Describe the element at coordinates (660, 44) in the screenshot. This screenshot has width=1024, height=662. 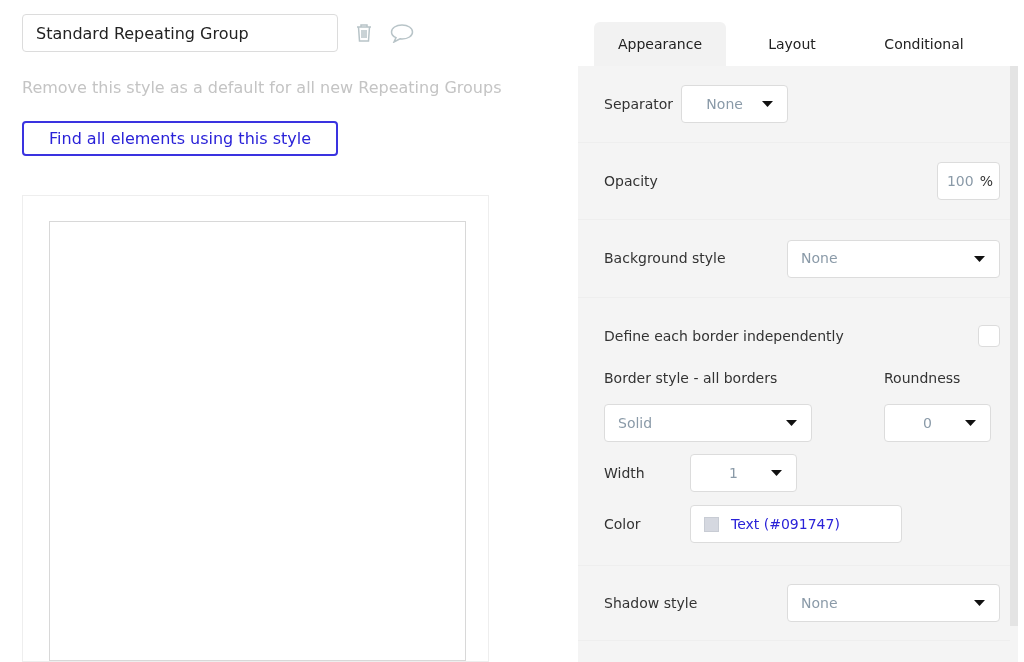
I see `tab: Appearance` at that location.